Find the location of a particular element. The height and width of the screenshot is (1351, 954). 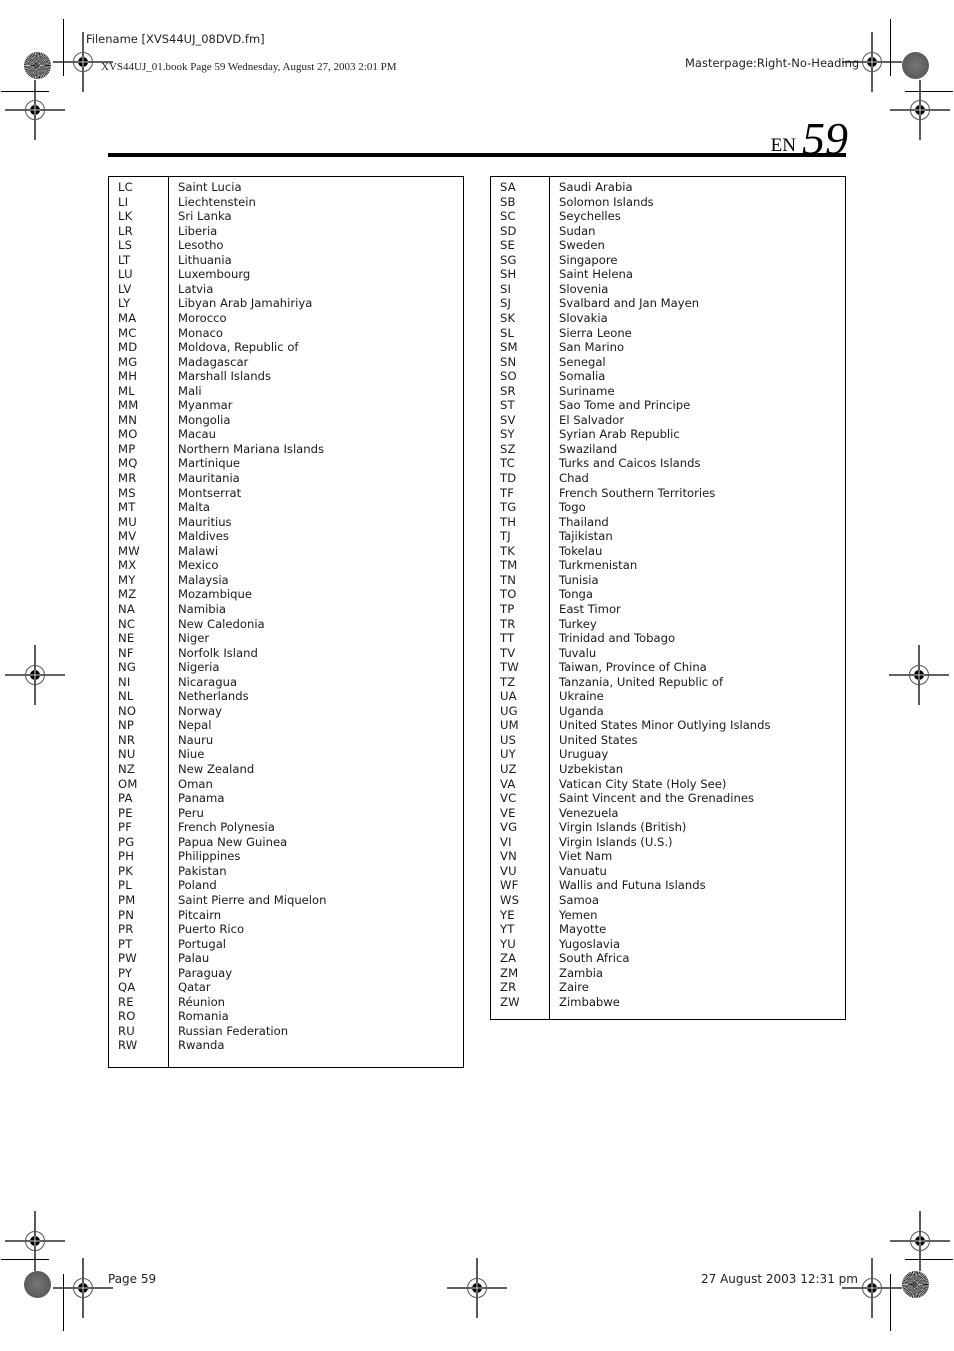

country-name: Zimbabwe is located at coordinates (589, 1001).